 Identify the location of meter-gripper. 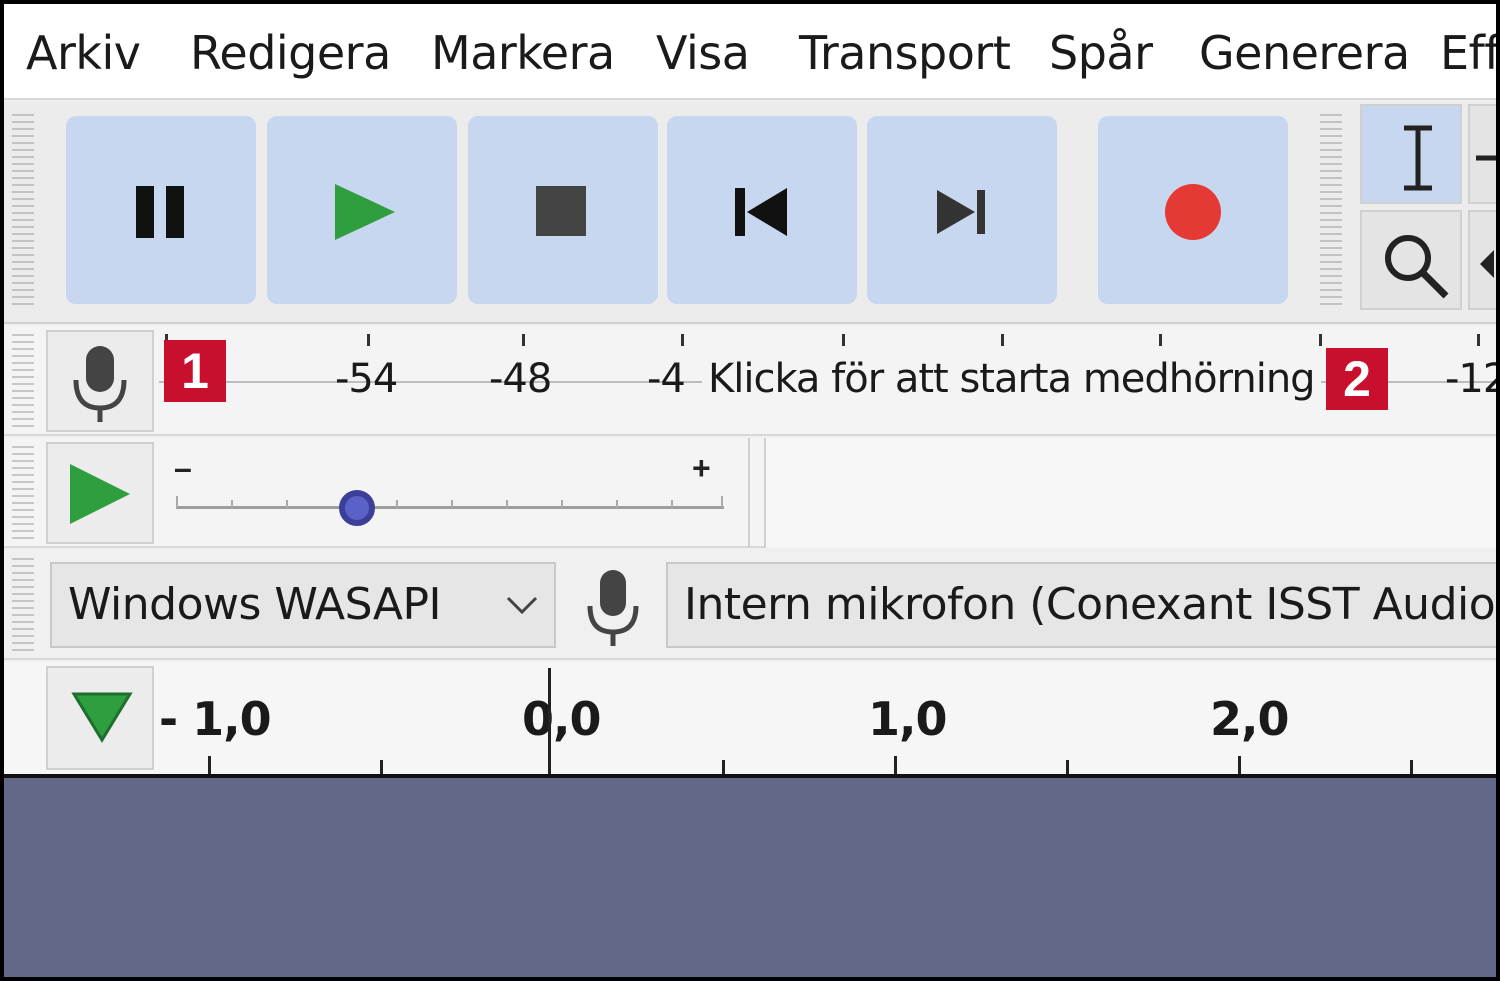
(23, 381).